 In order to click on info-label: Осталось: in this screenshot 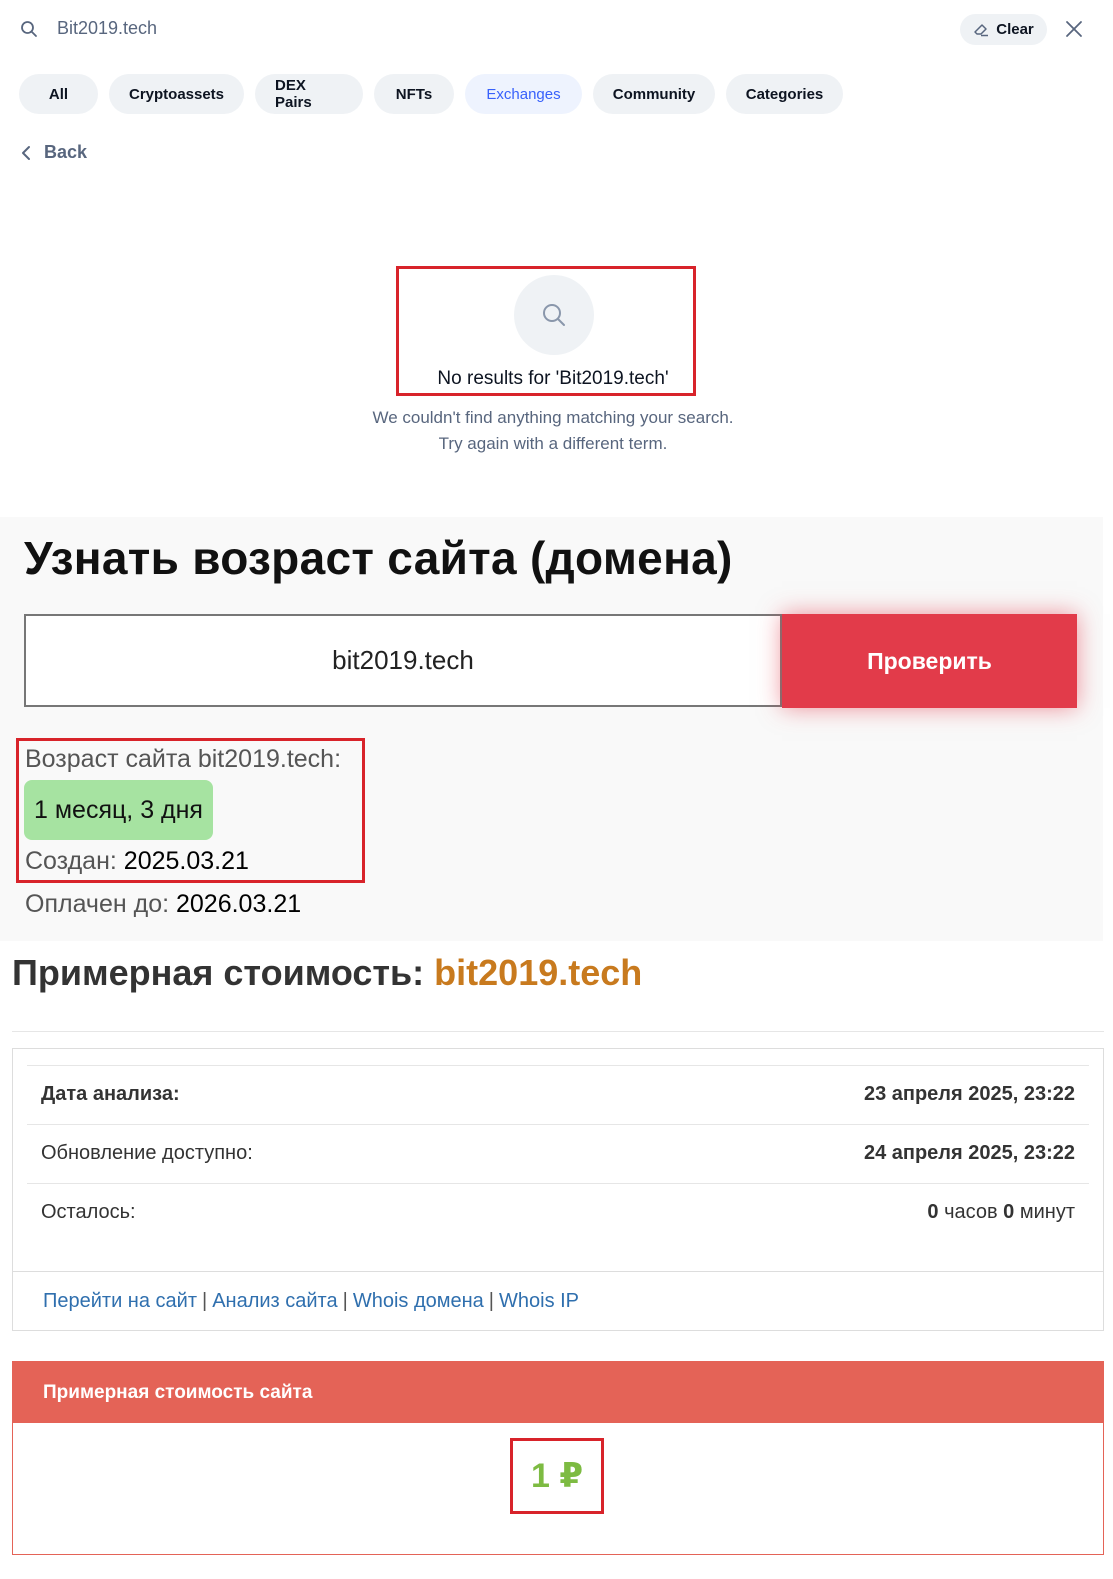, I will do `click(88, 1212)`.